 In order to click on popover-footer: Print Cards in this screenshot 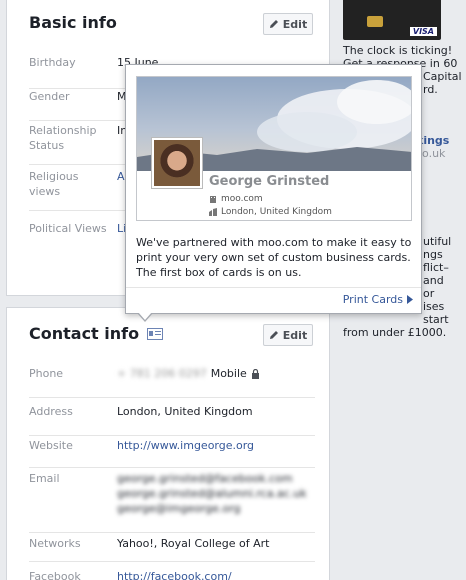, I will do `click(273, 300)`.